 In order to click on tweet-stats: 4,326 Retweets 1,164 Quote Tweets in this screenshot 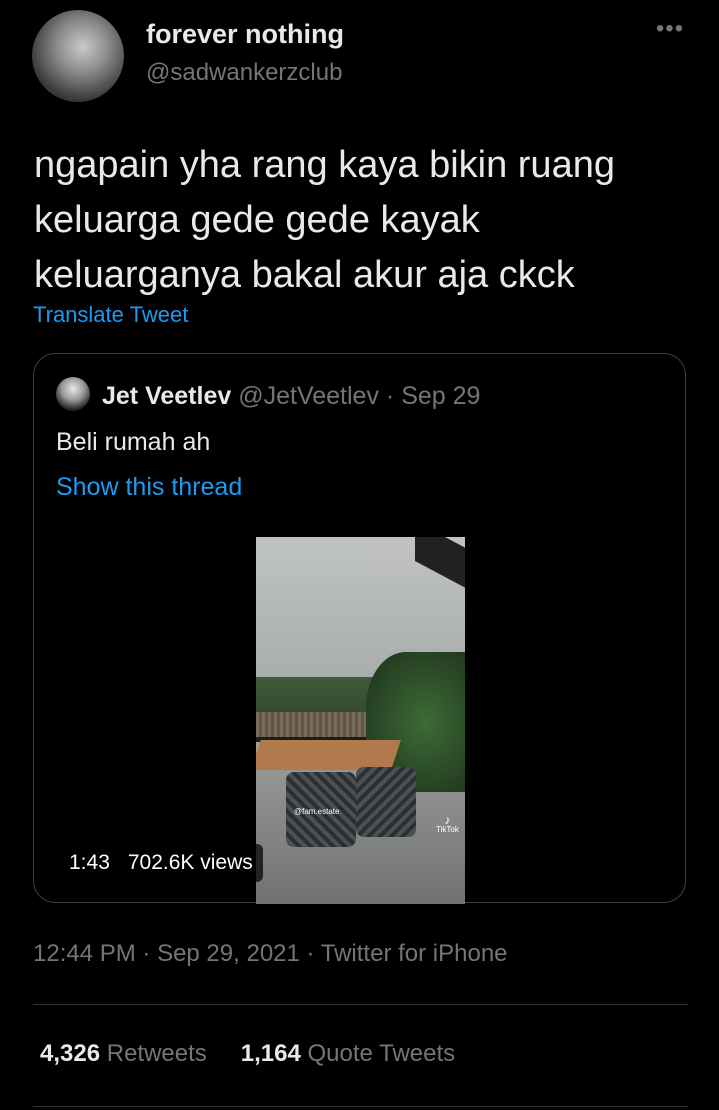, I will do `click(247, 1054)`.